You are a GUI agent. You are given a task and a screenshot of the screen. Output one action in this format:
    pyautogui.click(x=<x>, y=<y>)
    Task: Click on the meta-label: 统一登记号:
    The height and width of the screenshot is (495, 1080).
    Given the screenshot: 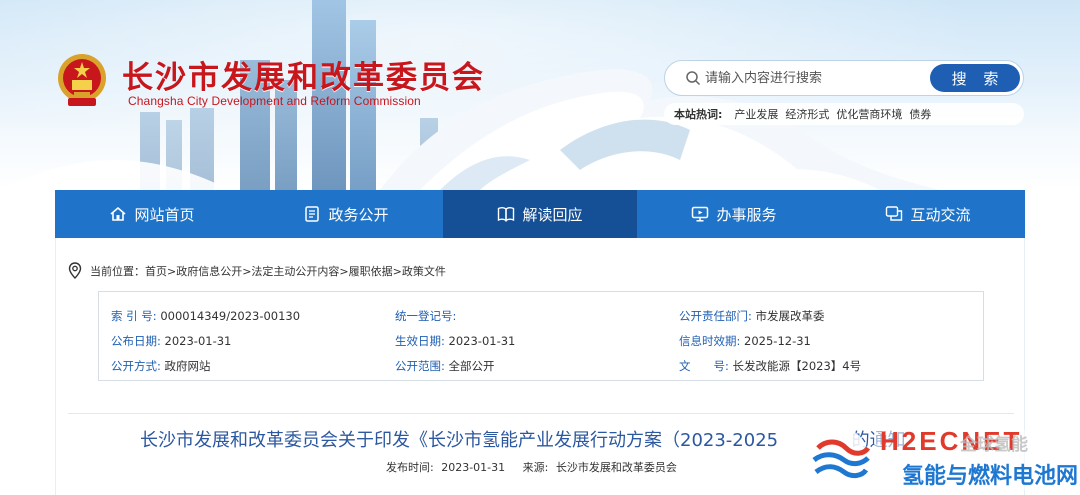 What is the action you would take?
    pyautogui.click(x=426, y=316)
    